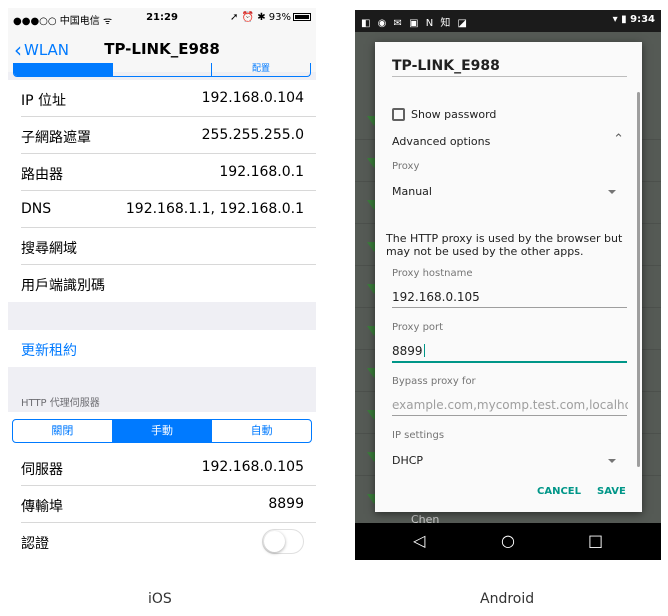 The height and width of the screenshot is (616, 668). I want to click on android-navigation-bar: ◁ ○ □, so click(508, 541).